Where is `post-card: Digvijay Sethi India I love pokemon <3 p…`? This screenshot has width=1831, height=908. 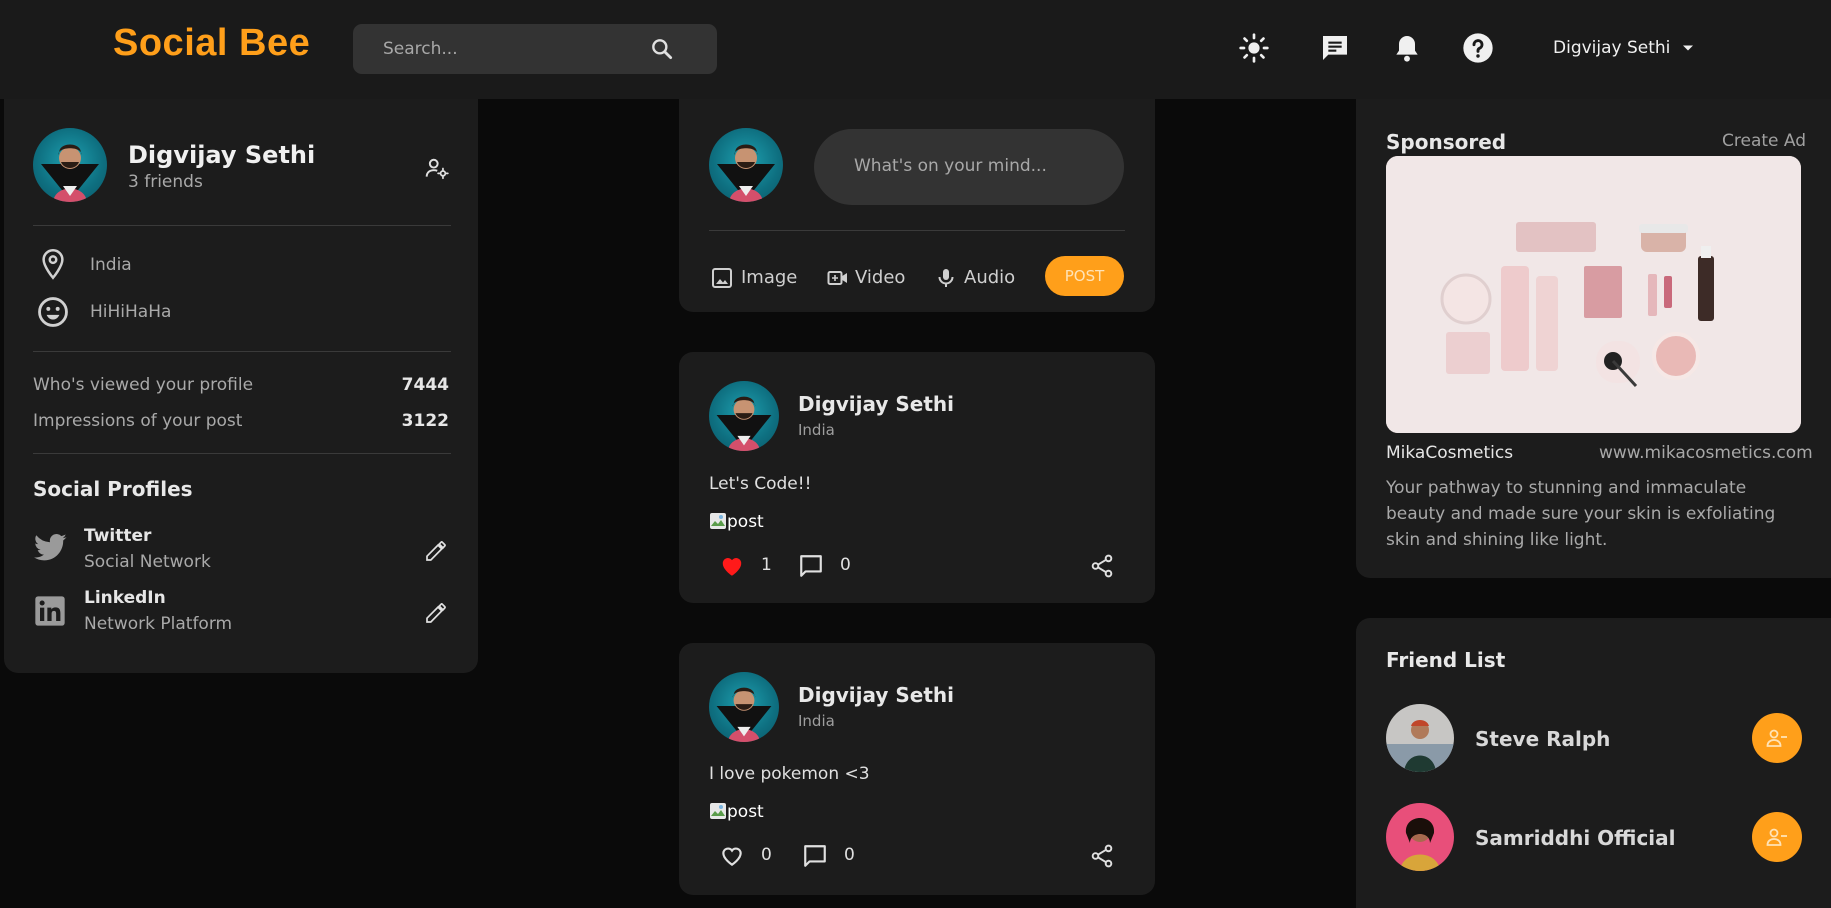 post-card: Digvijay Sethi India I love pokemon <3 p… is located at coordinates (917, 769).